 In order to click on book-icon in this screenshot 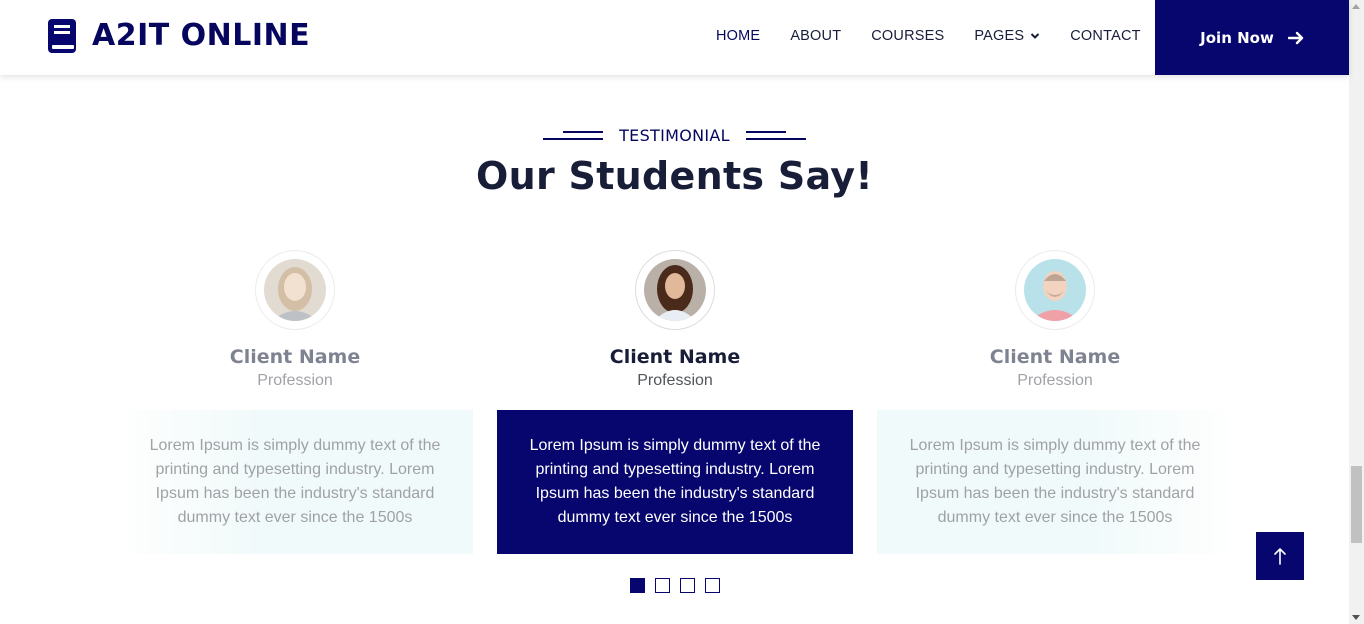, I will do `click(62, 35)`.